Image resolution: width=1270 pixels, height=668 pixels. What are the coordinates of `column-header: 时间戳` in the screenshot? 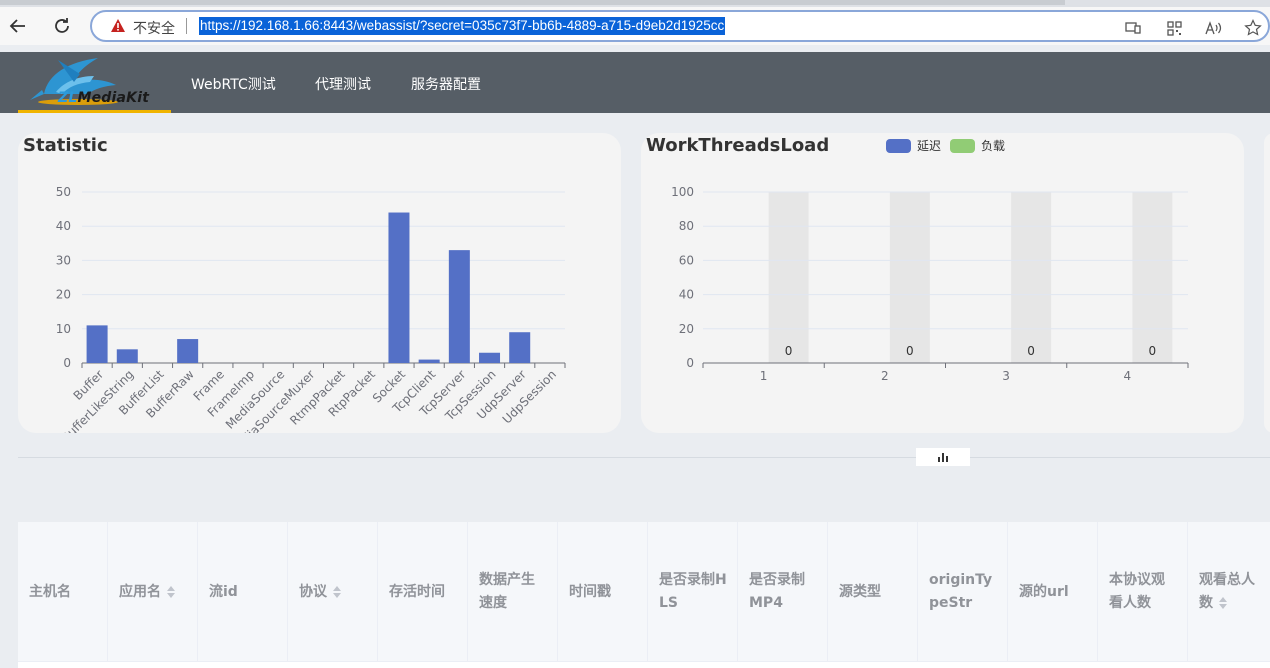 It's located at (603, 592).